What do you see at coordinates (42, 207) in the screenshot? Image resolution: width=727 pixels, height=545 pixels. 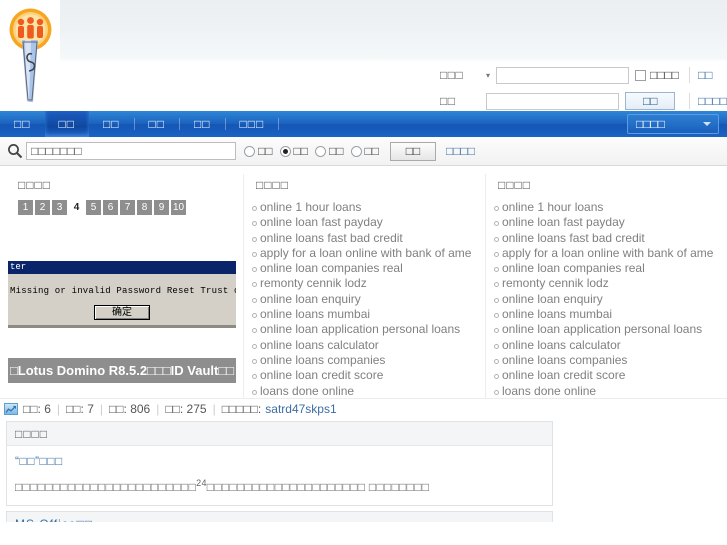 I see `page-button-2: 2` at bounding box center [42, 207].